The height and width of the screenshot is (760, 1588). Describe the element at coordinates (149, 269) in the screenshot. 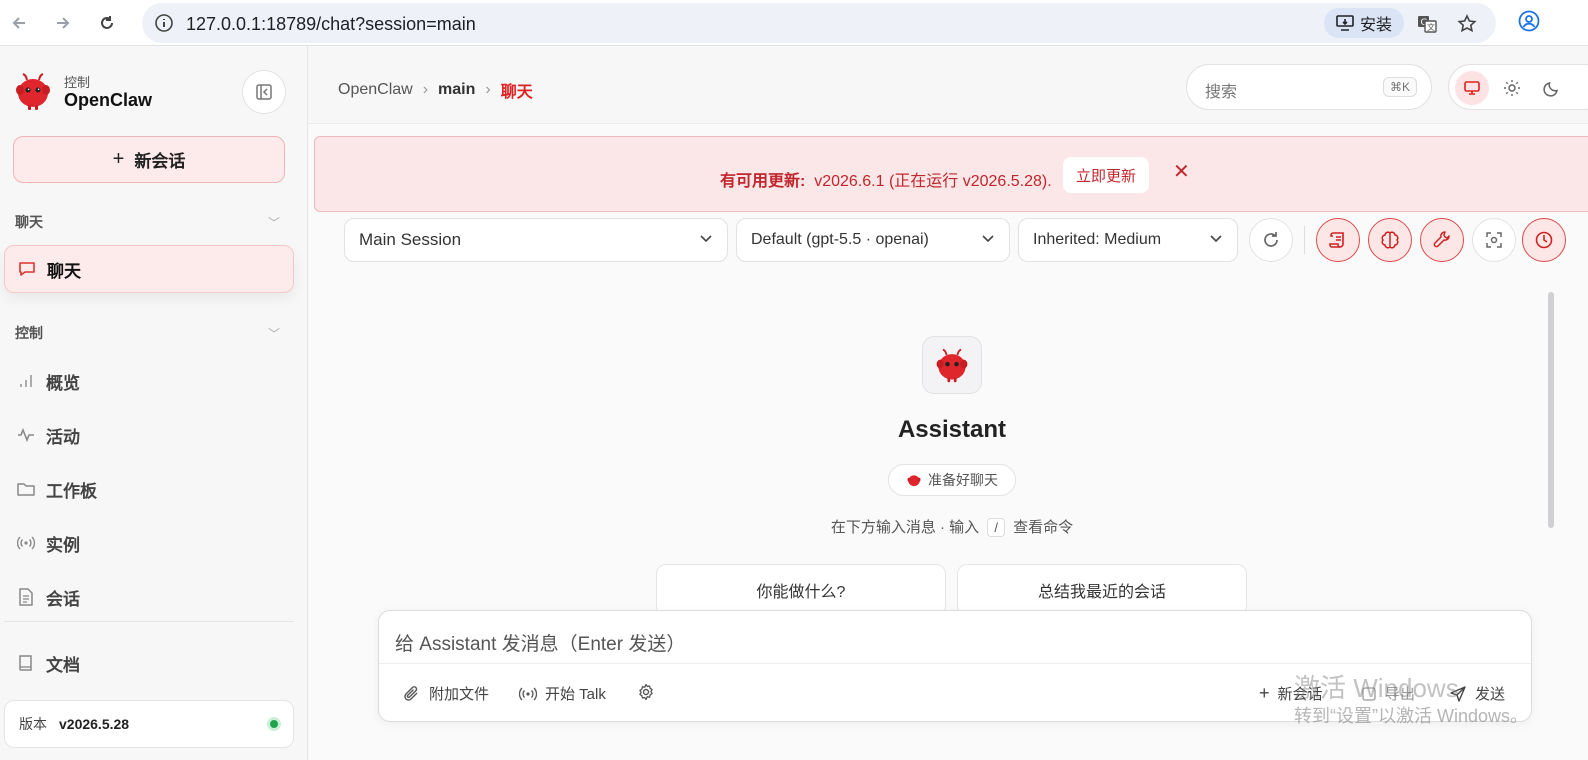

I see `sidebar-item-chat: 聊天` at that location.